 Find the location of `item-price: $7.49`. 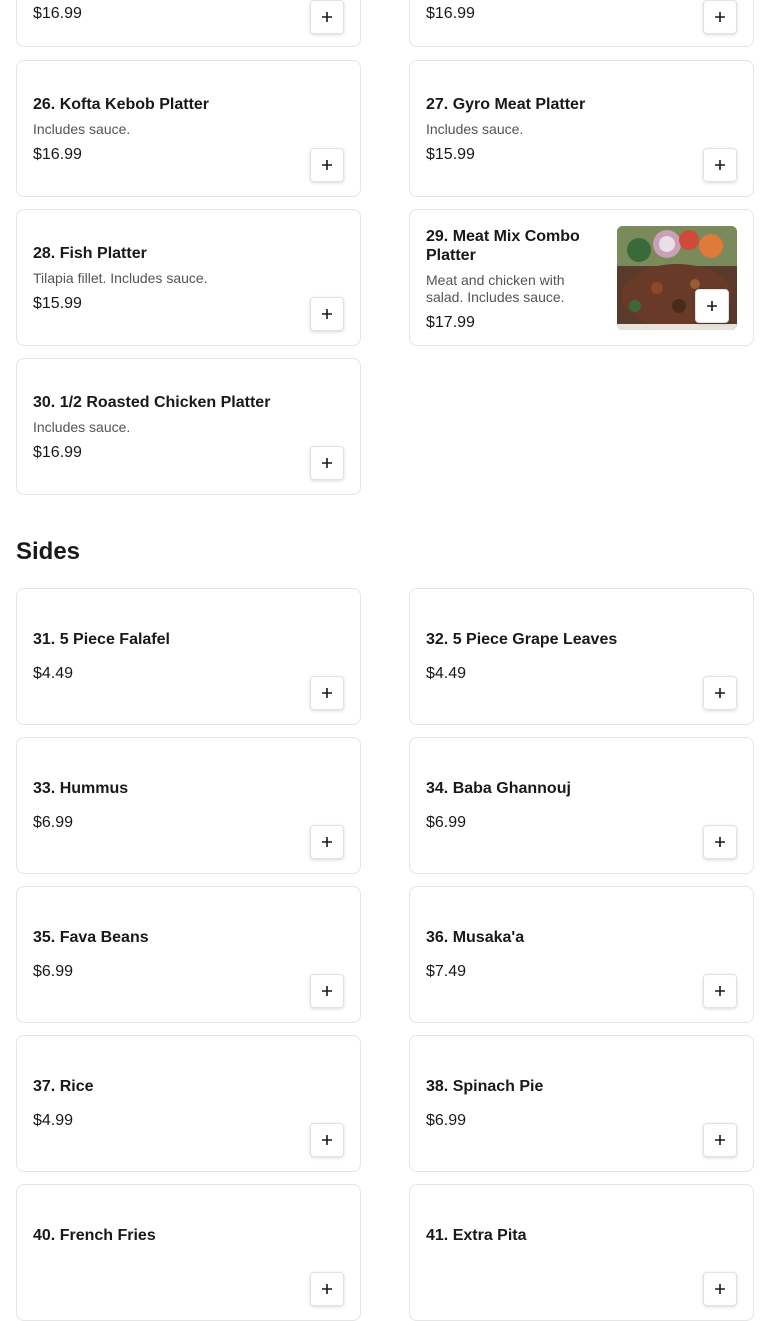

item-price: $7.49 is located at coordinates (446, 971).